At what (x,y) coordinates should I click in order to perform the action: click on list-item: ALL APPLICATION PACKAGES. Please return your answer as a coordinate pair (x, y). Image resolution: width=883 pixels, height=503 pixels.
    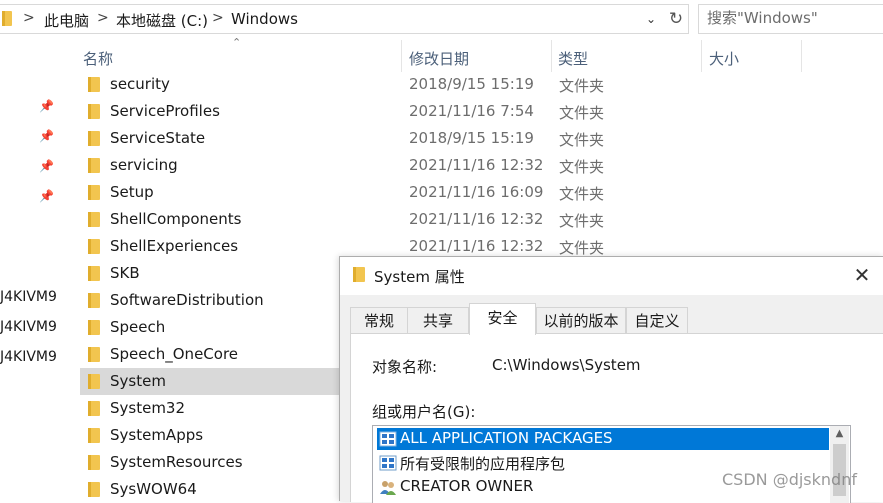
    Looking at the image, I should click on (603, 439).